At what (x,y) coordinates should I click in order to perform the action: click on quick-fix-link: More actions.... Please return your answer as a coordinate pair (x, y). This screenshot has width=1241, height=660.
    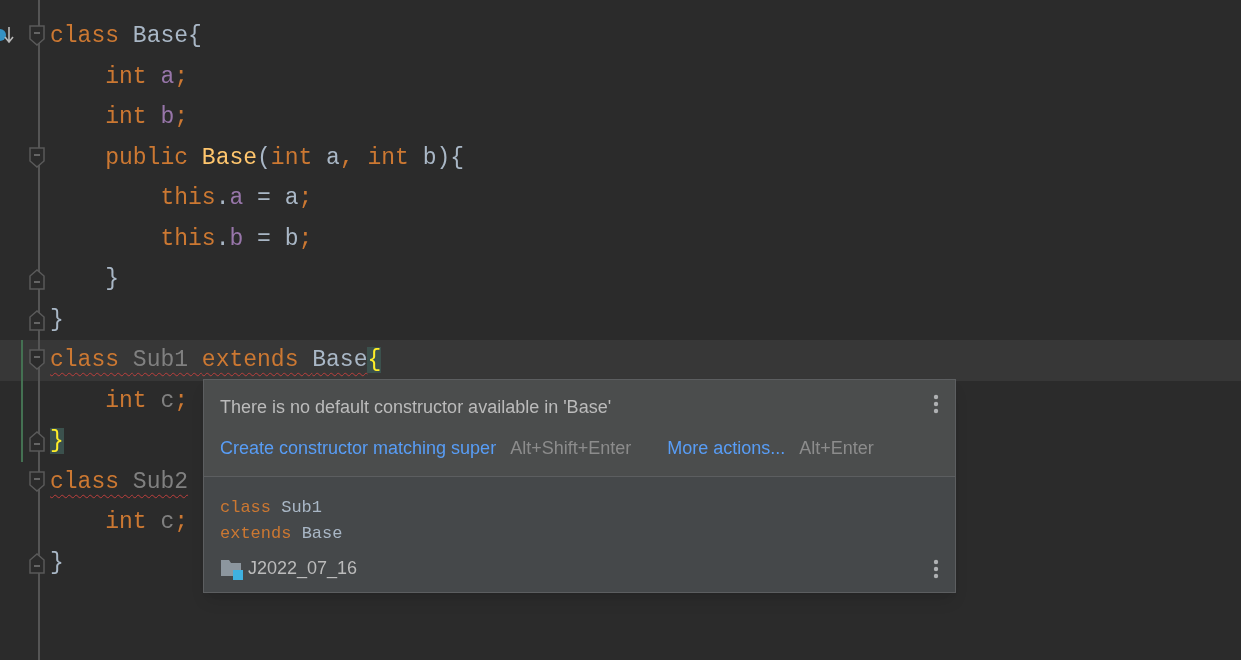
    Looking at the image, I should click on (726, 448).